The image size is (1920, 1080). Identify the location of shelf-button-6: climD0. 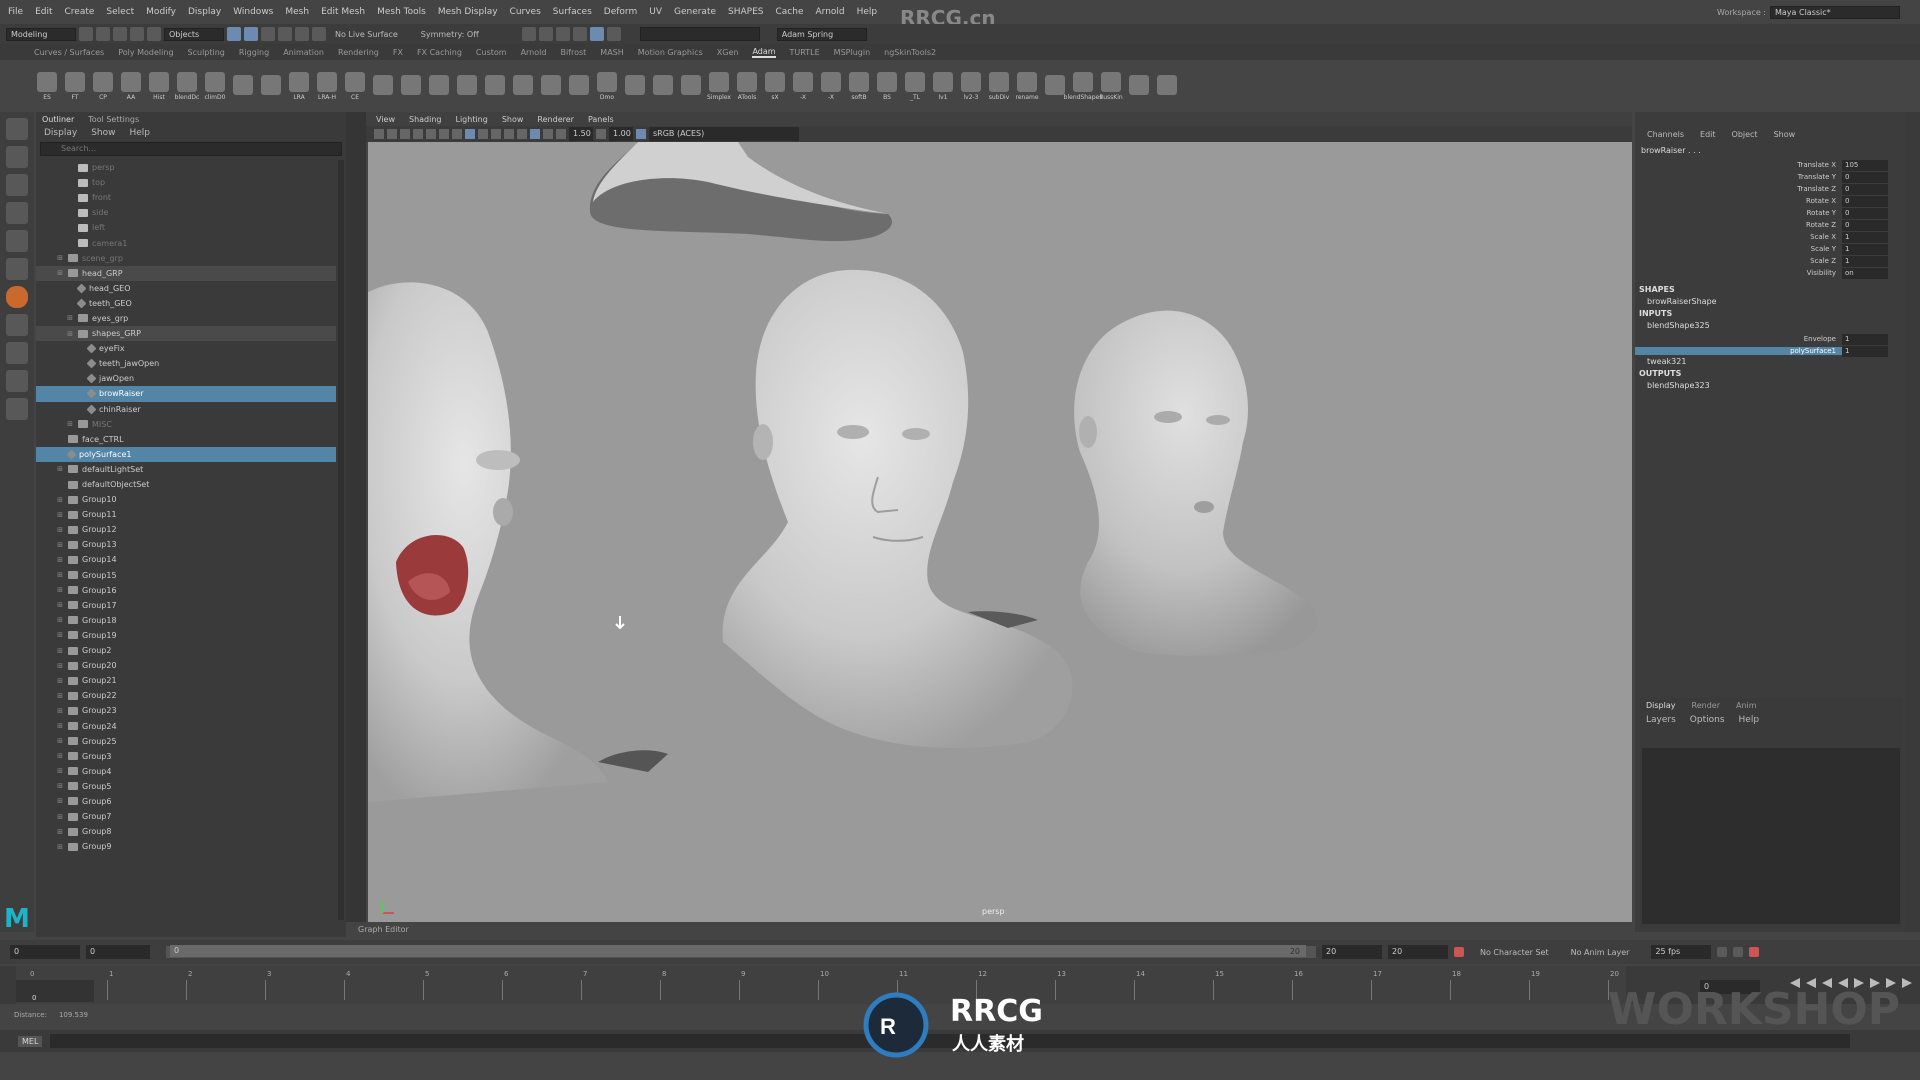
(215, 86).